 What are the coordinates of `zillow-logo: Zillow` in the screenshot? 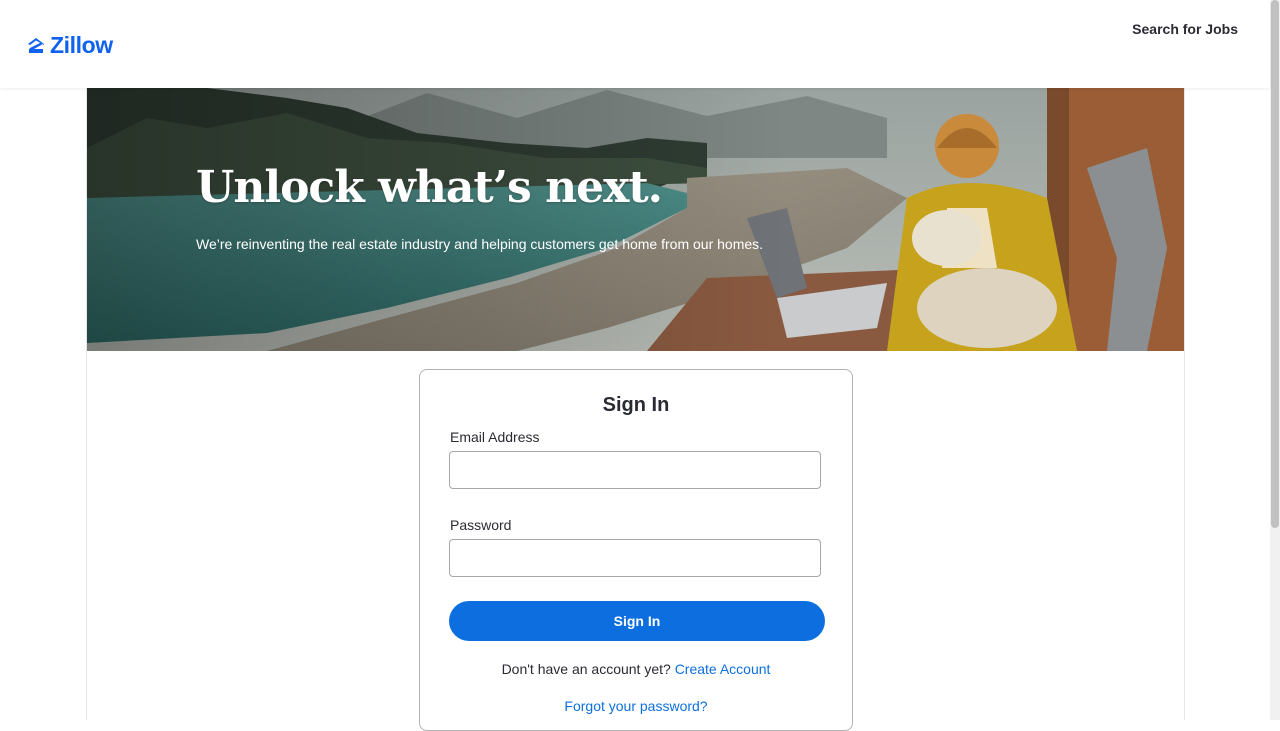 It's located at (69, 45).